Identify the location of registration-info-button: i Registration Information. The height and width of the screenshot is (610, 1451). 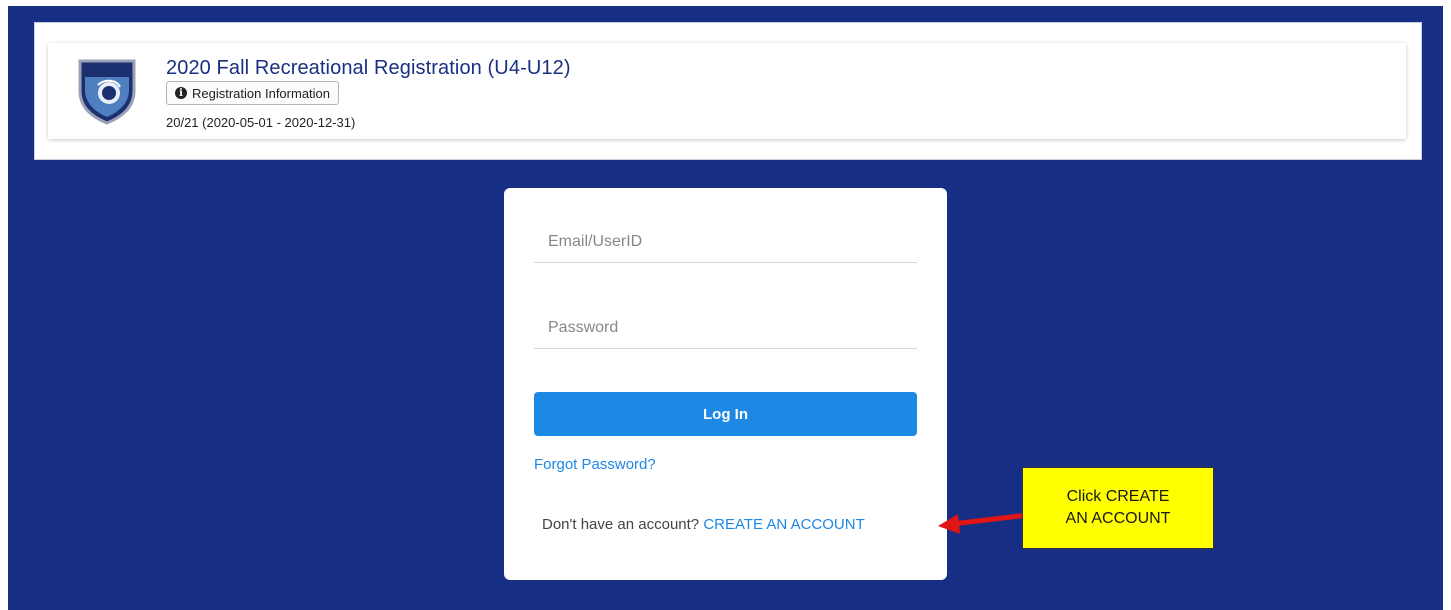
(253, 93).